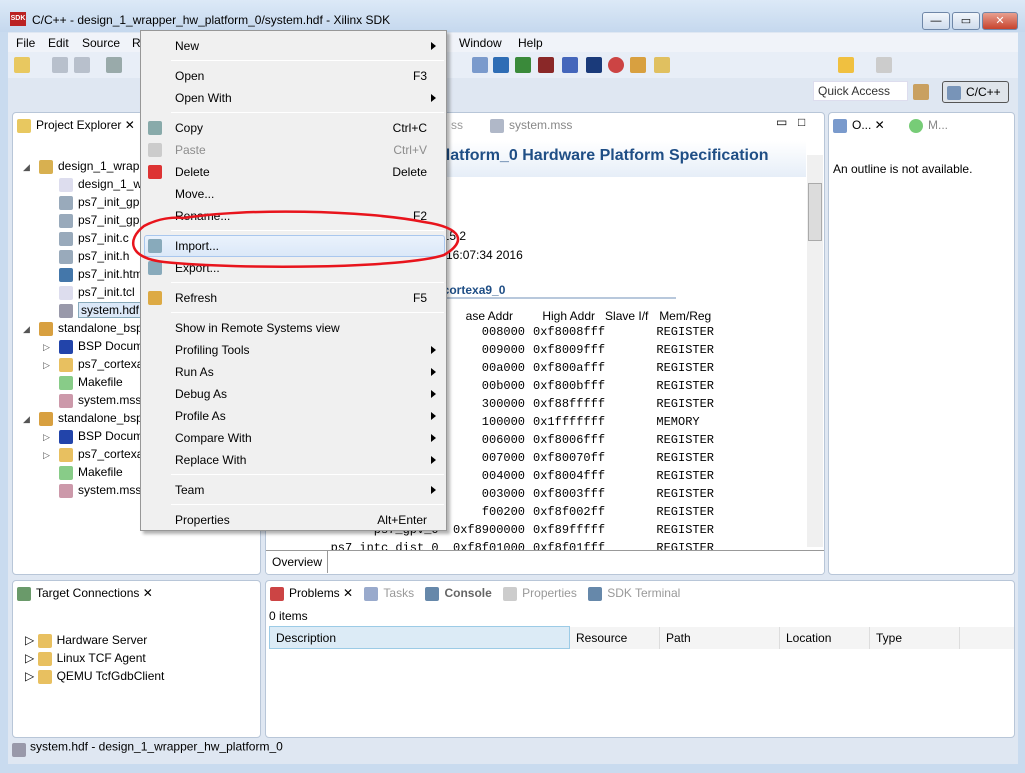  What do you see at coordinates (1000, 21) in the screenshot?
I see `close-button: ✕` at bounding box center [1000, 21].